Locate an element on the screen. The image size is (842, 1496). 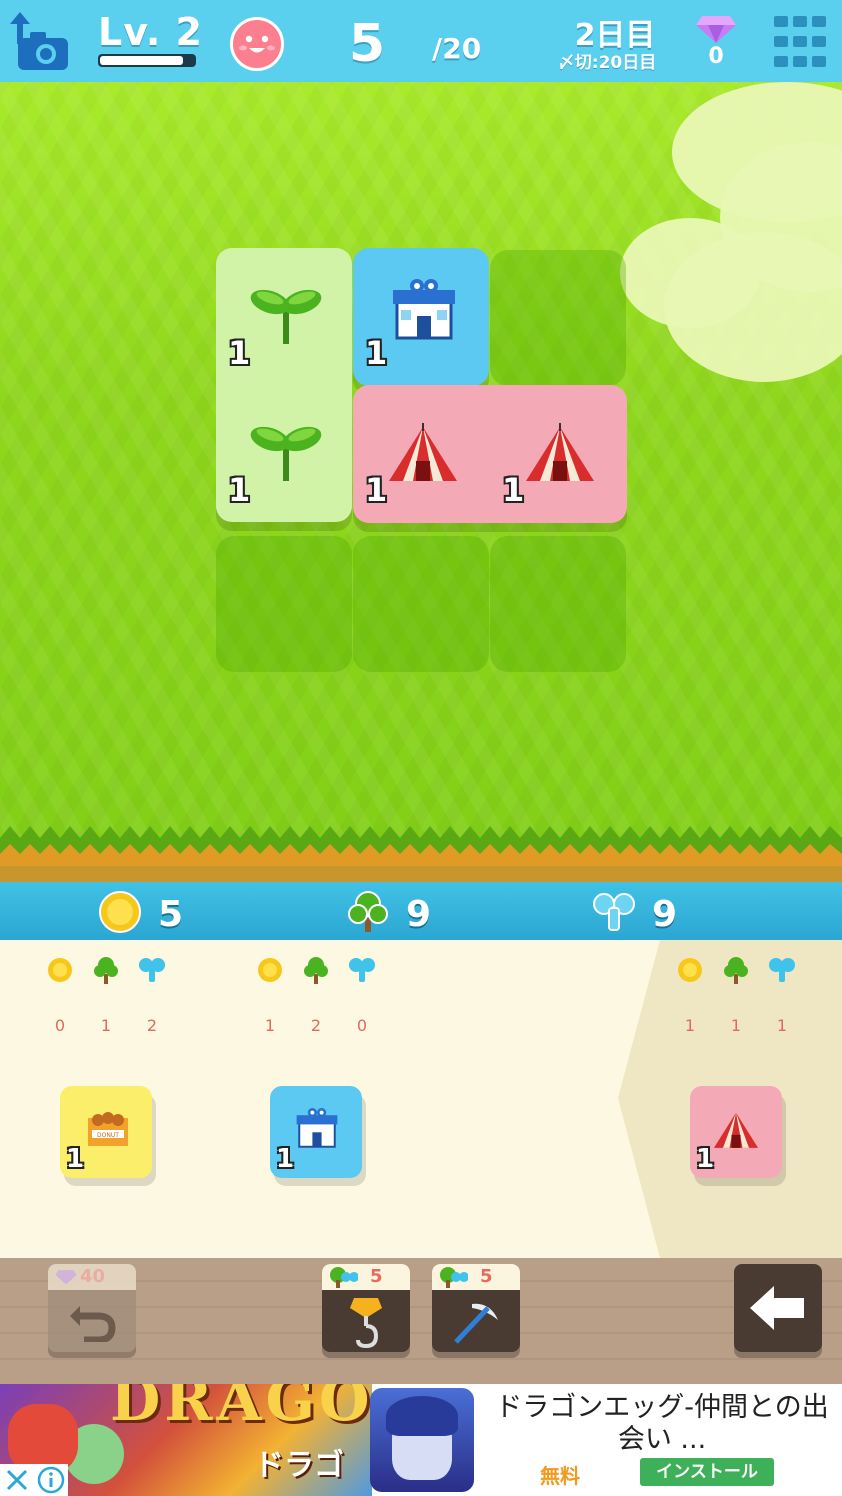
tree-count: 9 is located at coordinates (419, 914).